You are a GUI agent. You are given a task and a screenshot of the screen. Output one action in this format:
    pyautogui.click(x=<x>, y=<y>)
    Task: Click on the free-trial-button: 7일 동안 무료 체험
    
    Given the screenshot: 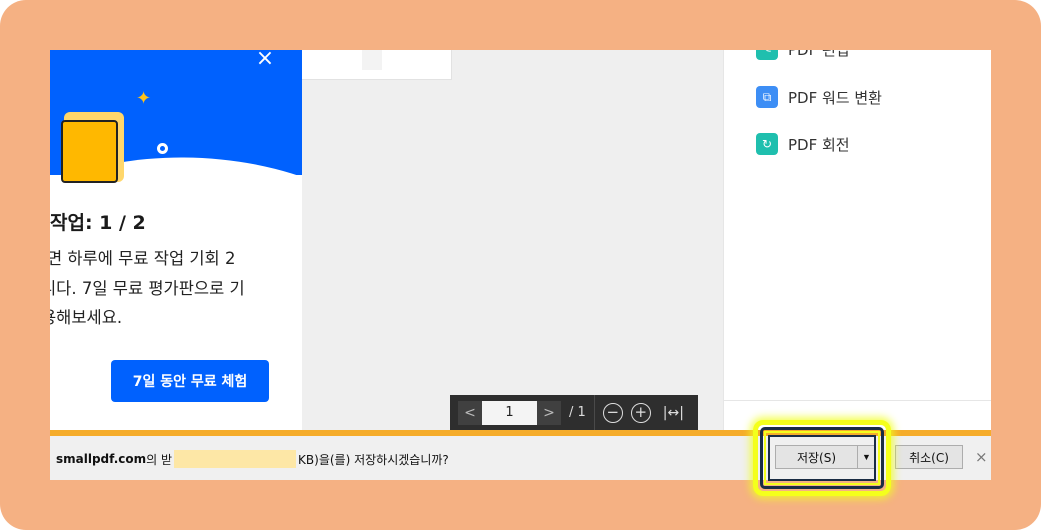 What is the action you would take?
    pyautogui.click(x=190, y=381)
    